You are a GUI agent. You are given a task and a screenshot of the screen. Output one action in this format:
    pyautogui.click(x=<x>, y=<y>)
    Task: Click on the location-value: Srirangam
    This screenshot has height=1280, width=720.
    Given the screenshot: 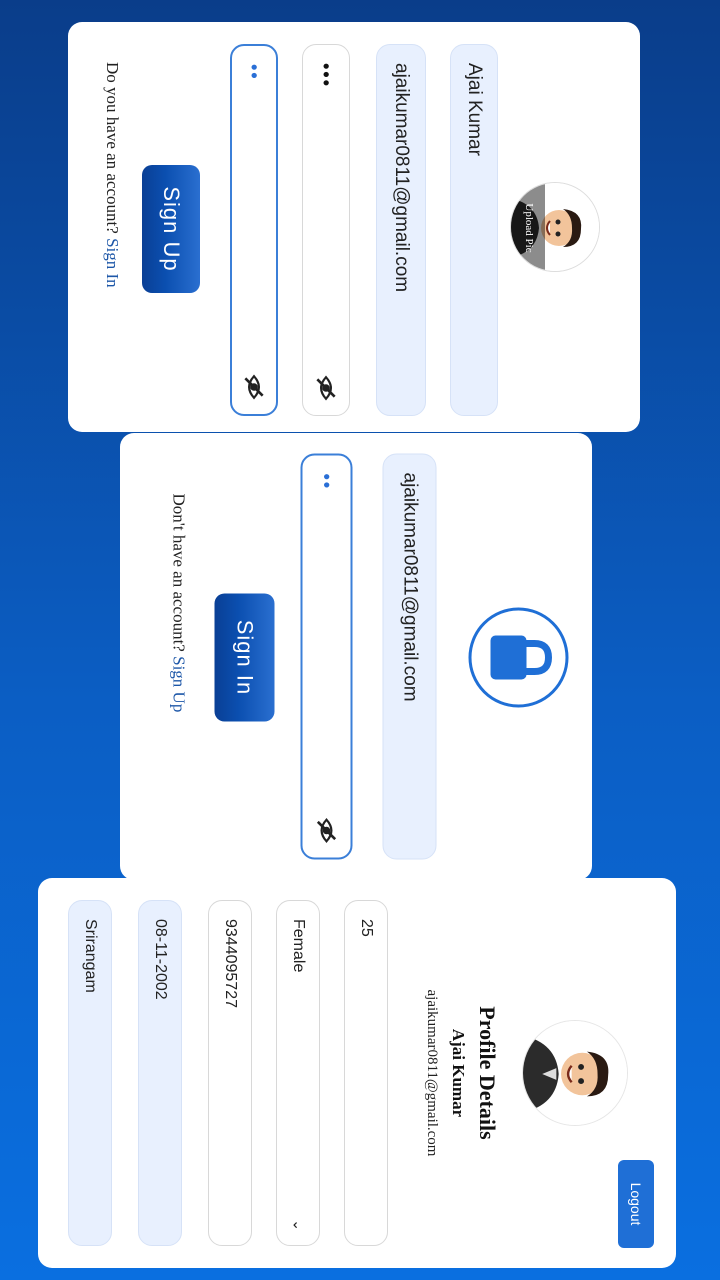 What is the action you would take?
    pyautogui.click(x=90, y=956)
    